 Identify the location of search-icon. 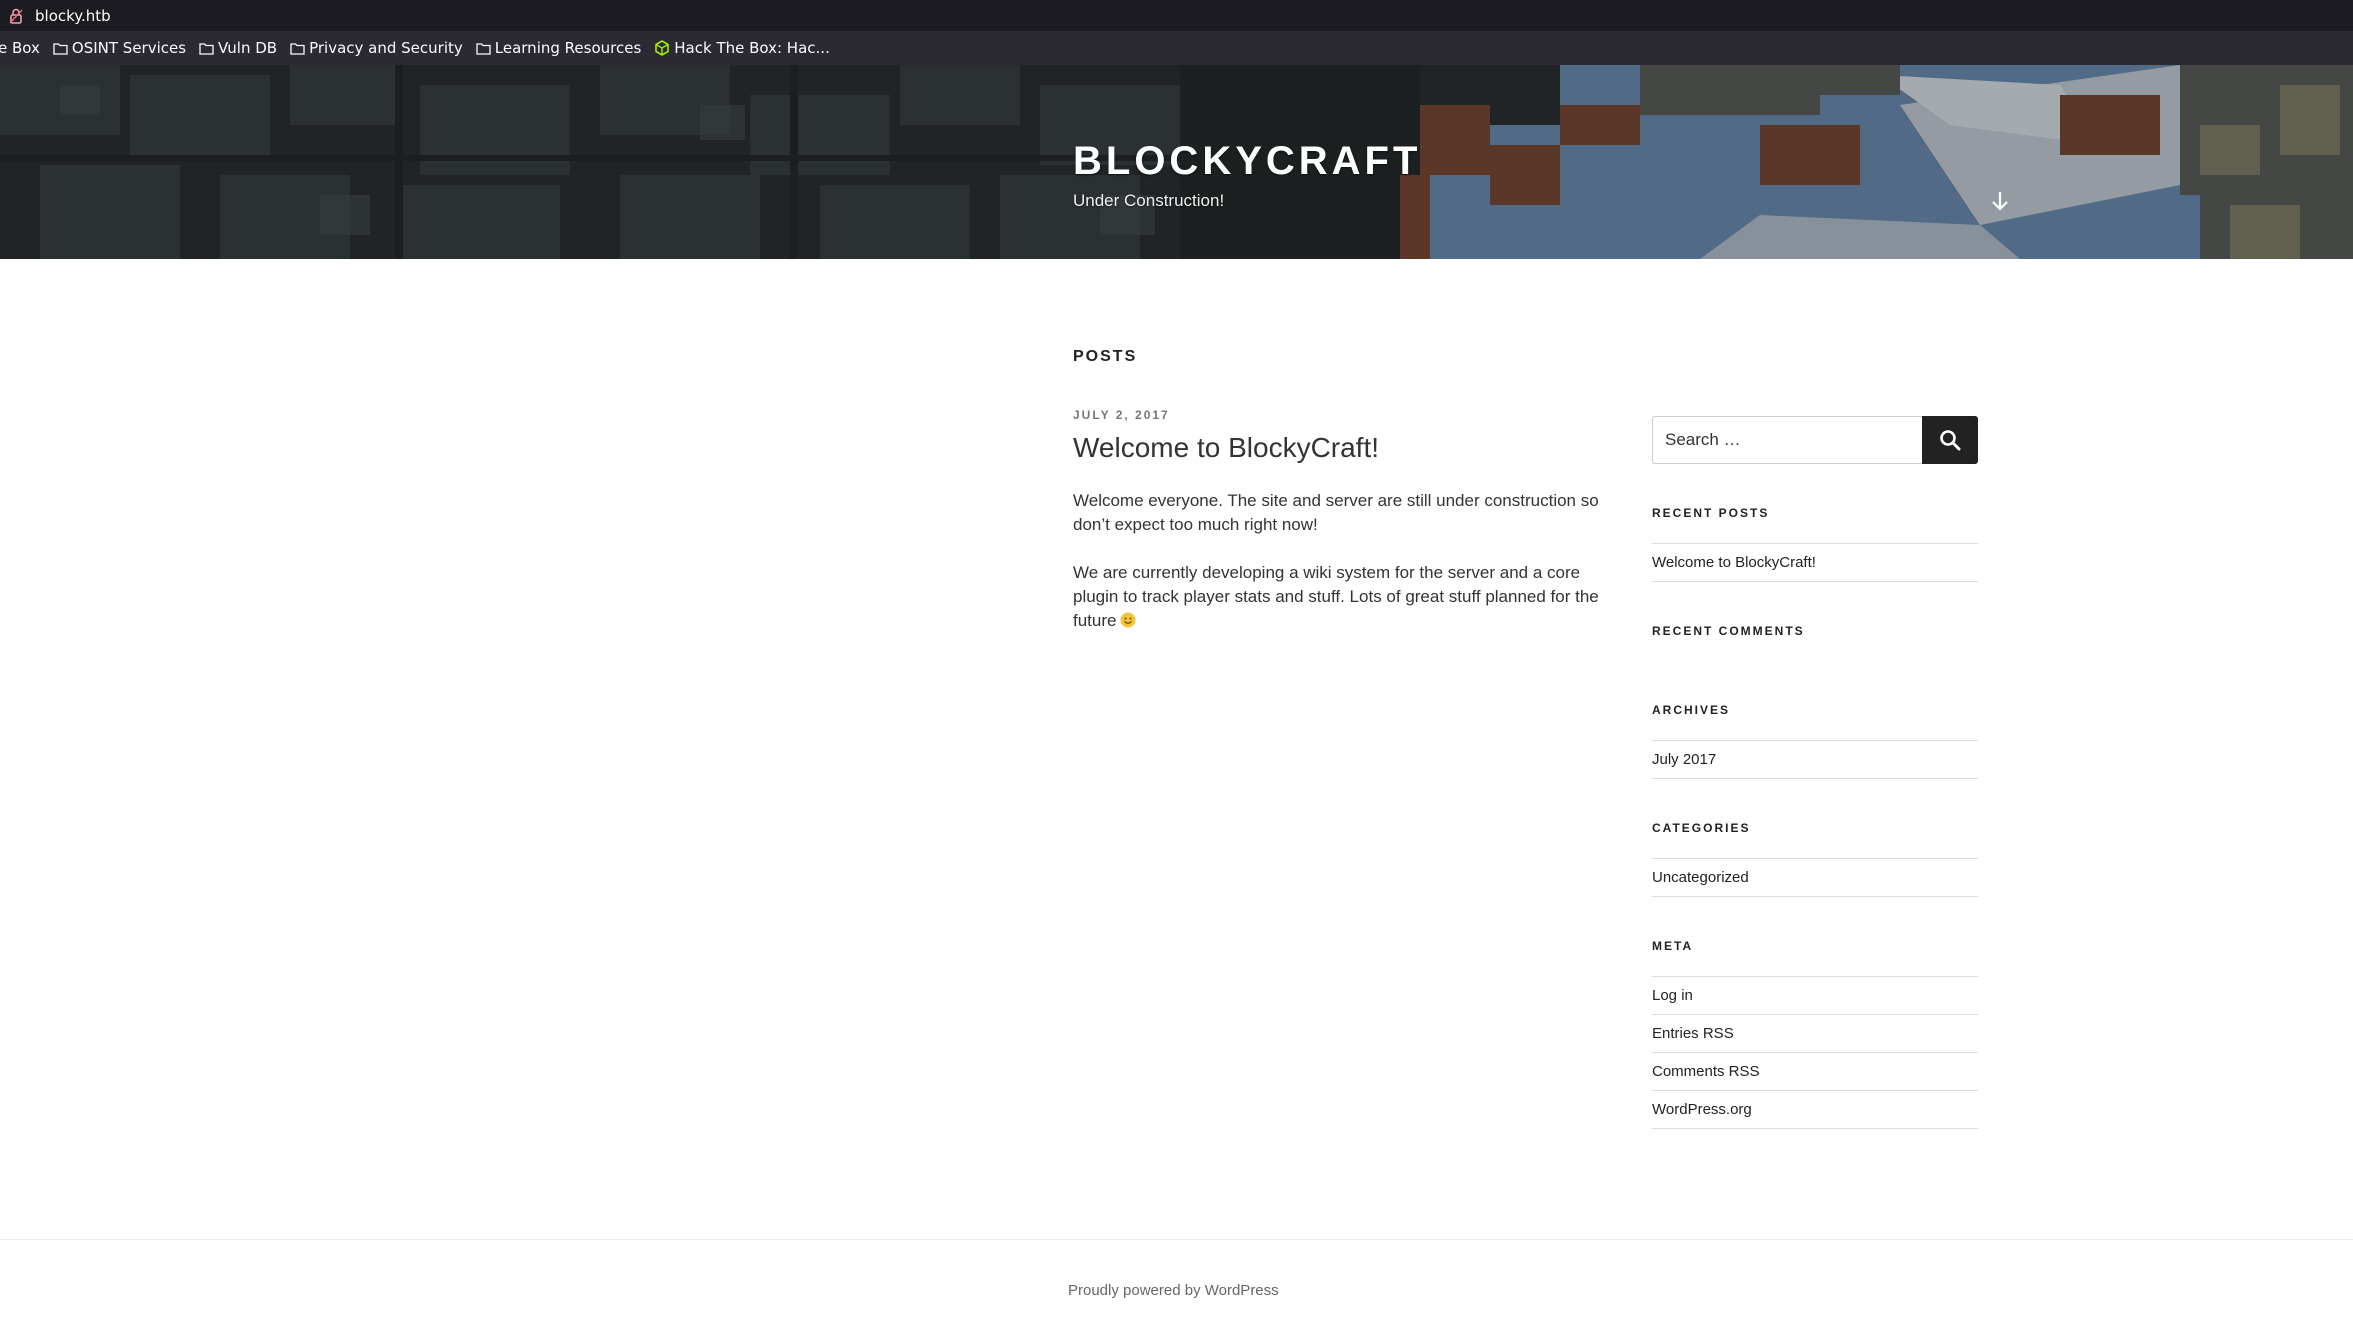
(1950, 440).